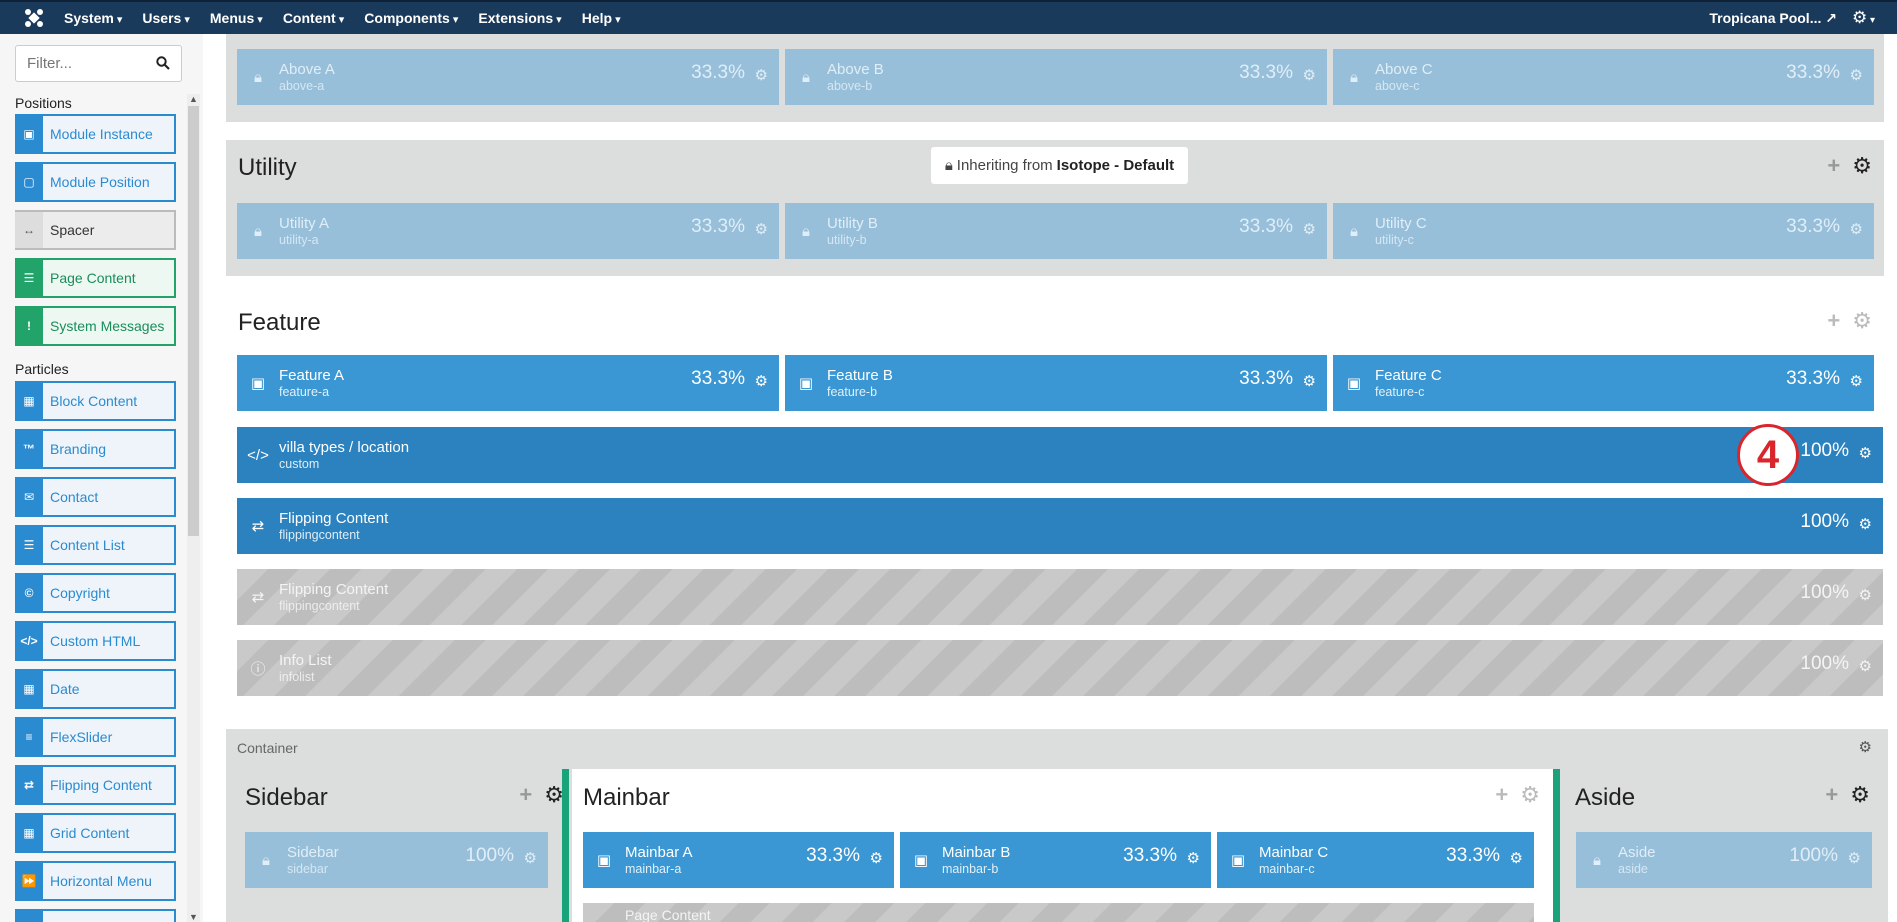  What do you see at coordinates (1055, 860) in the screenshot?
I see `block-mainbar-b: ▣ Mainbar Bmainbar-b 33.3% ⚙` at bounding box center [1055, 860].